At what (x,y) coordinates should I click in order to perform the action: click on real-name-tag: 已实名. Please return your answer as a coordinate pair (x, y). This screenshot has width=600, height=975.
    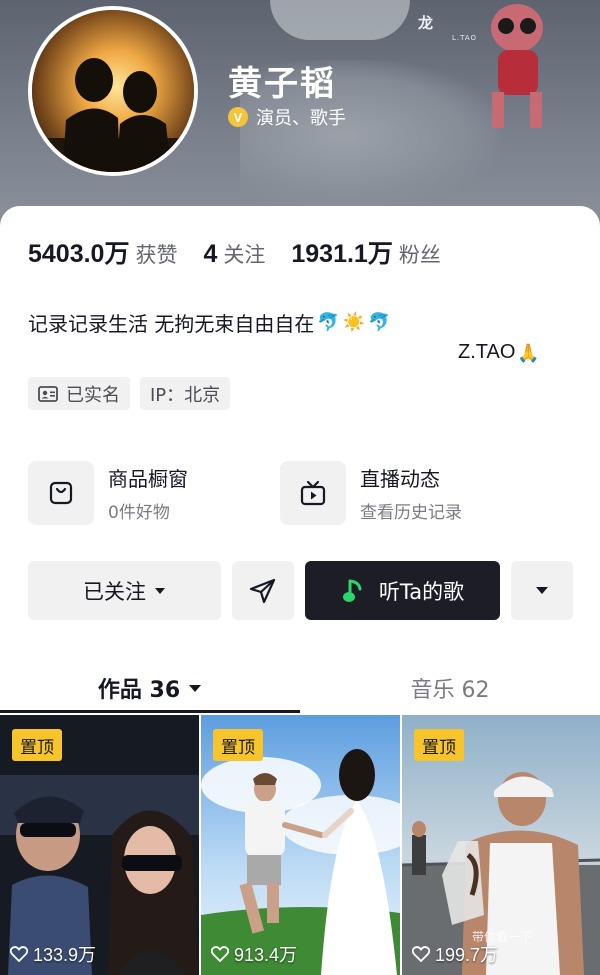
    Looking at the image, I should click on (79, 393).